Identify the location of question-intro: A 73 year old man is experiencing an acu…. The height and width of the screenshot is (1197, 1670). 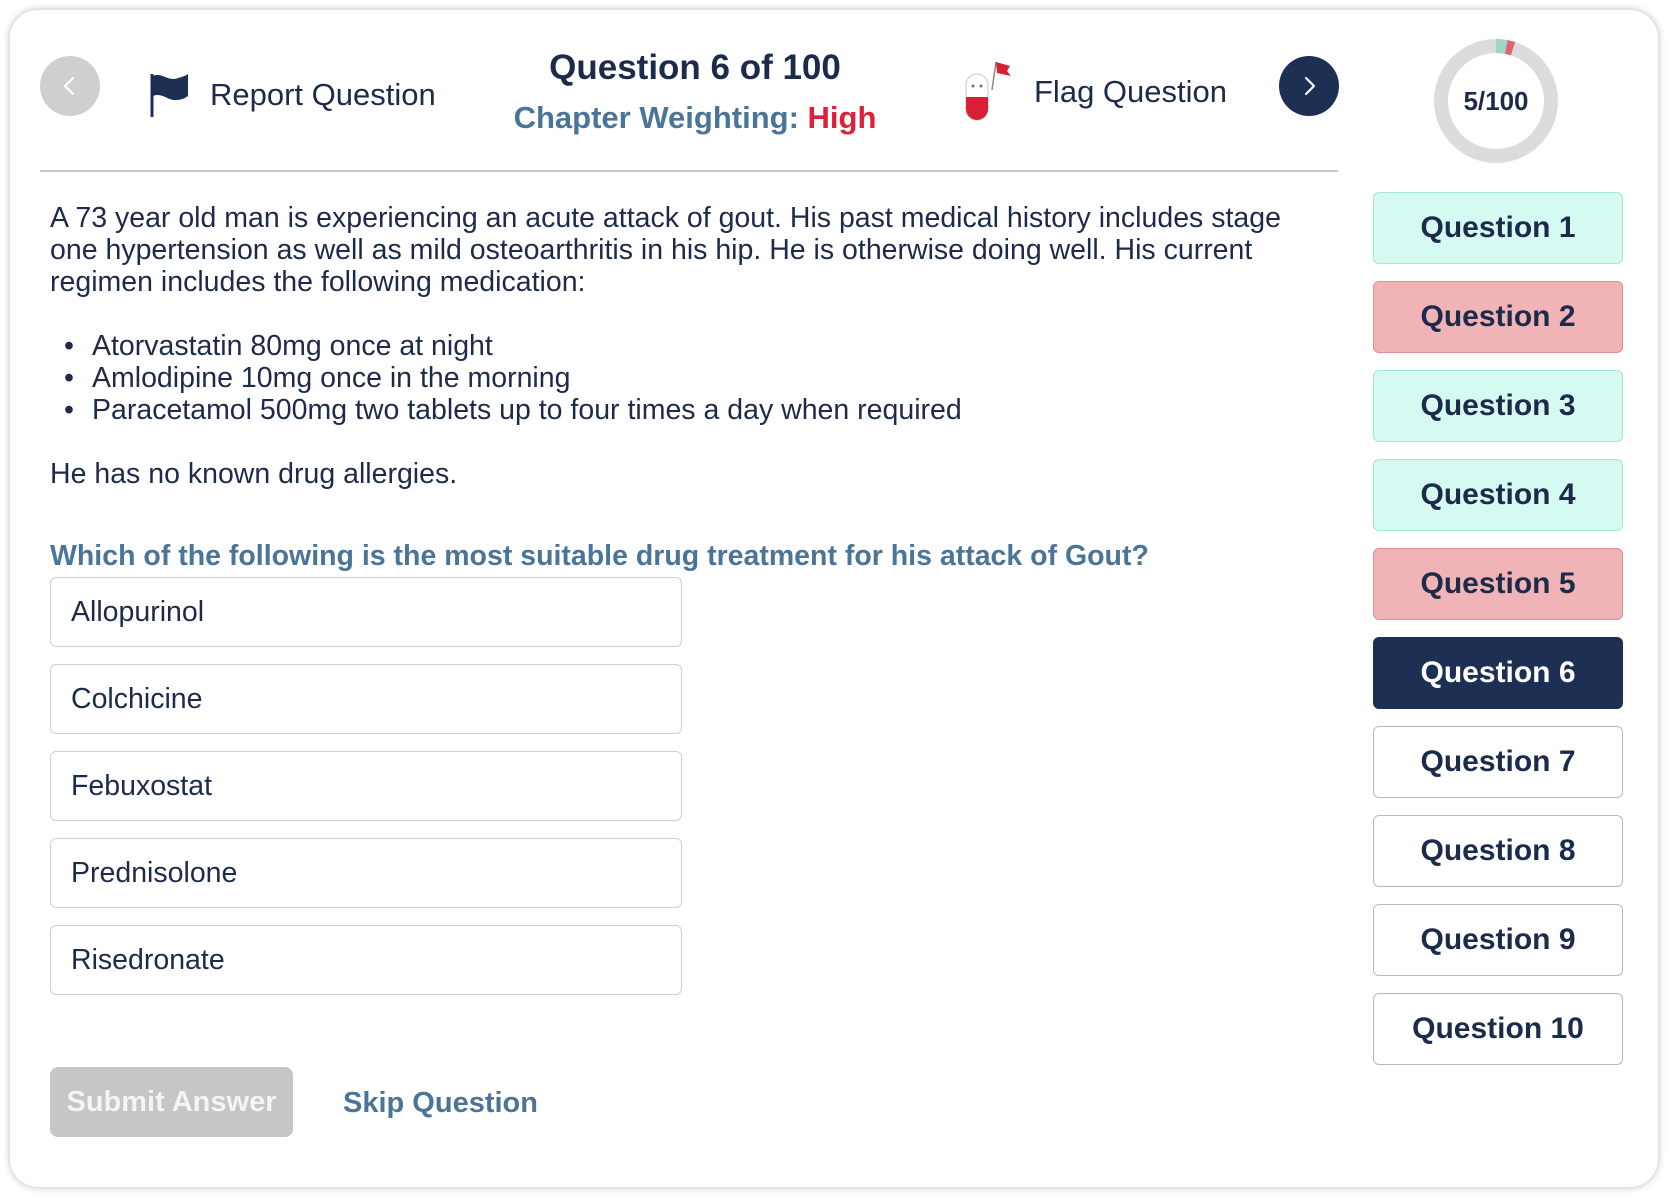
(665, 250).